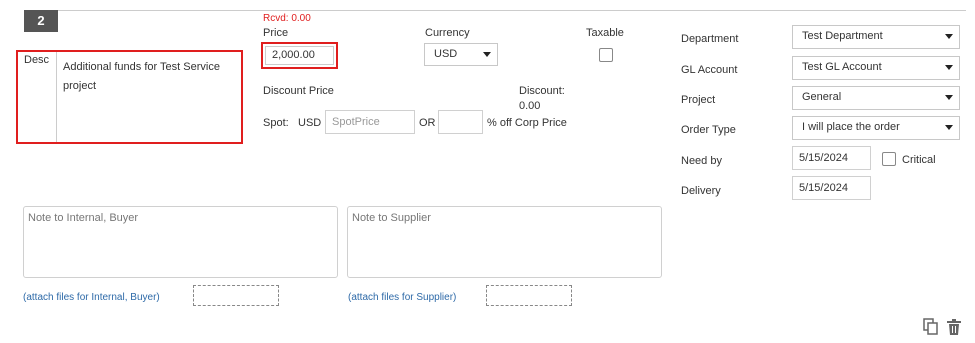 This screenshot has height=343, width=975. What do you see at coordinates (701, 161) in the screenshot?
I see `need-by-label: Need by` at bounding box center [701, 161].